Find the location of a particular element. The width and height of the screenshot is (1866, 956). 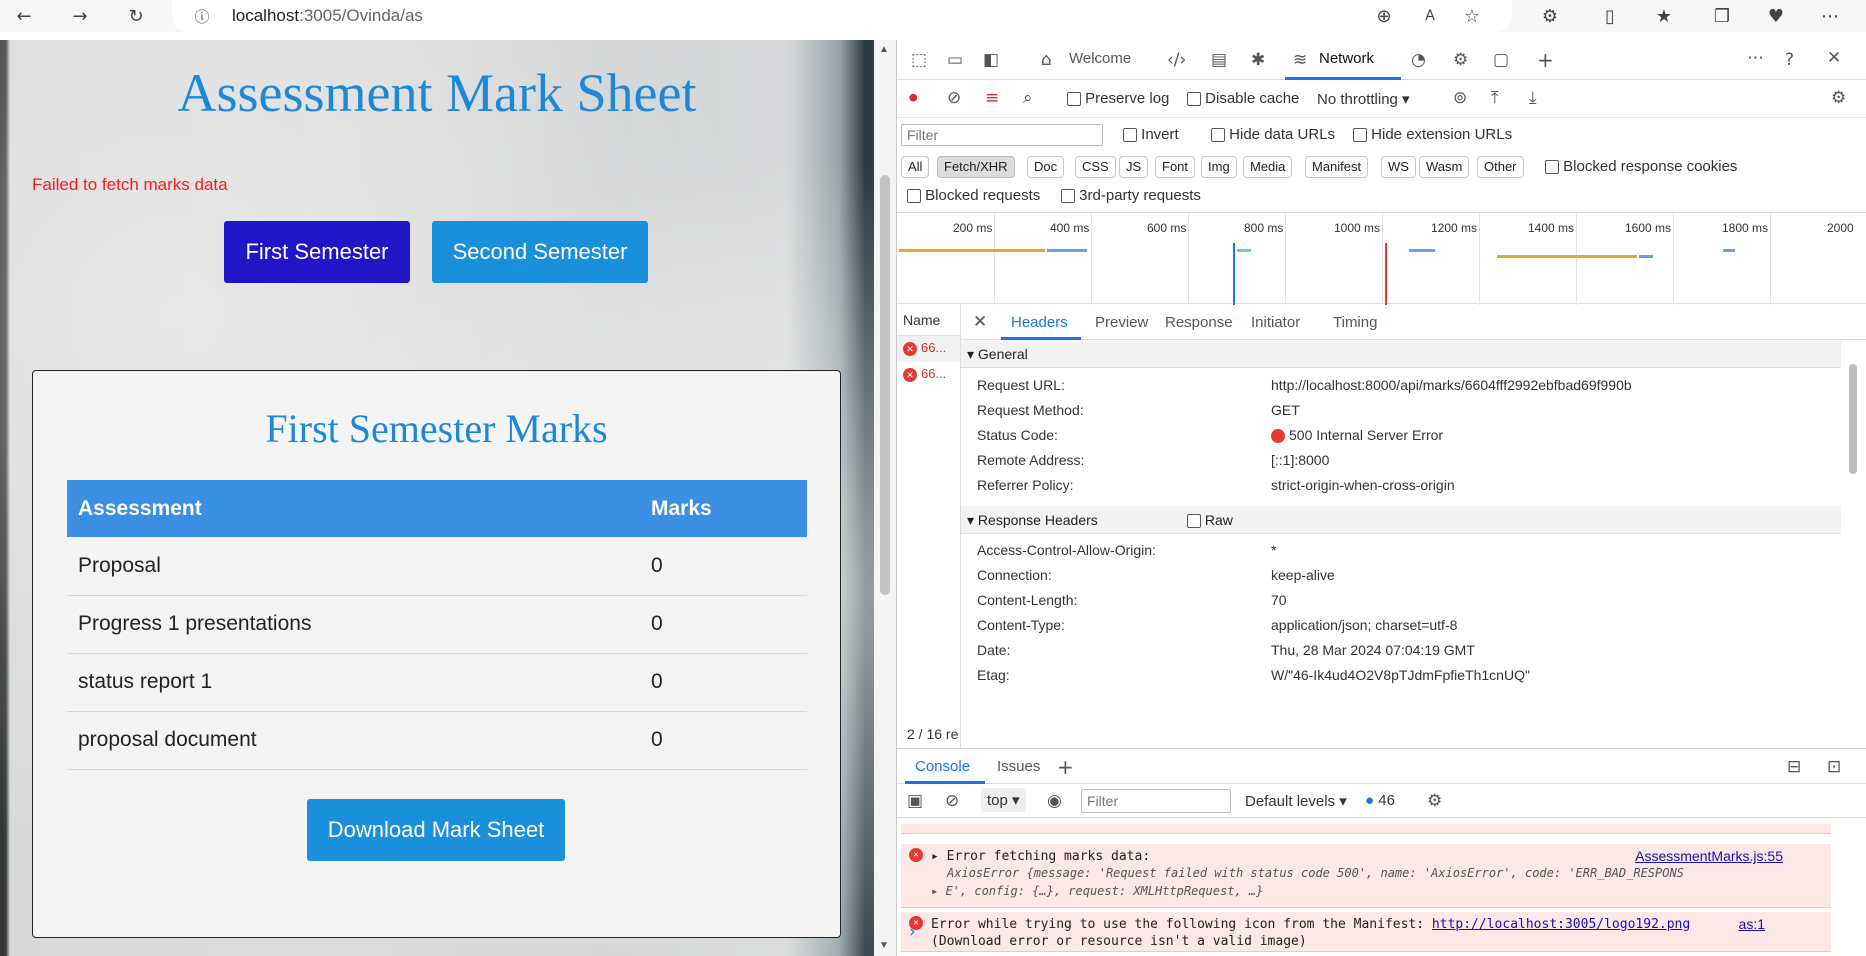

home-icon: ⌂ is located at coordinates (1046, 60).